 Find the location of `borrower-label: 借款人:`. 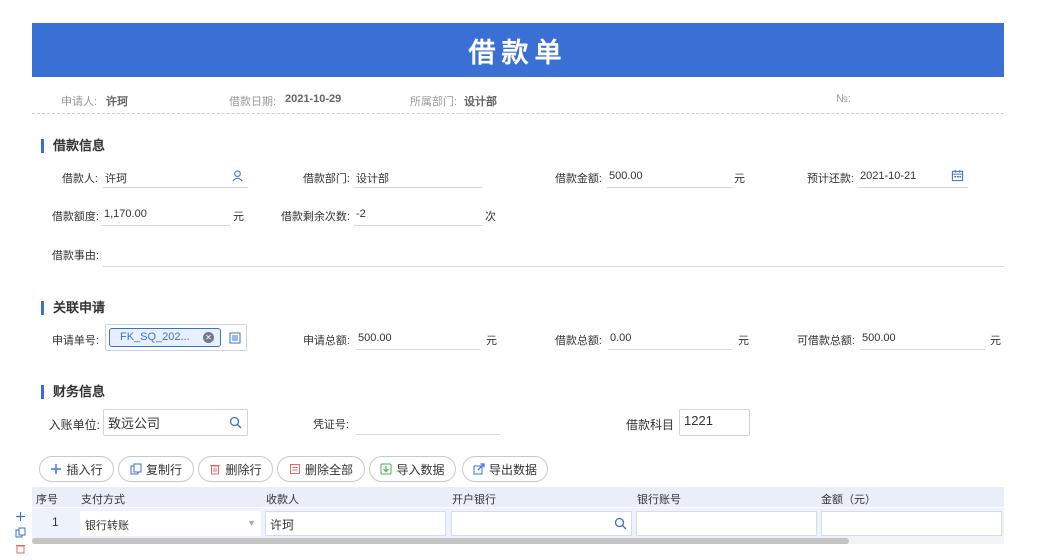

borrower-label: 借款人: is located at coordinates (79, 179).